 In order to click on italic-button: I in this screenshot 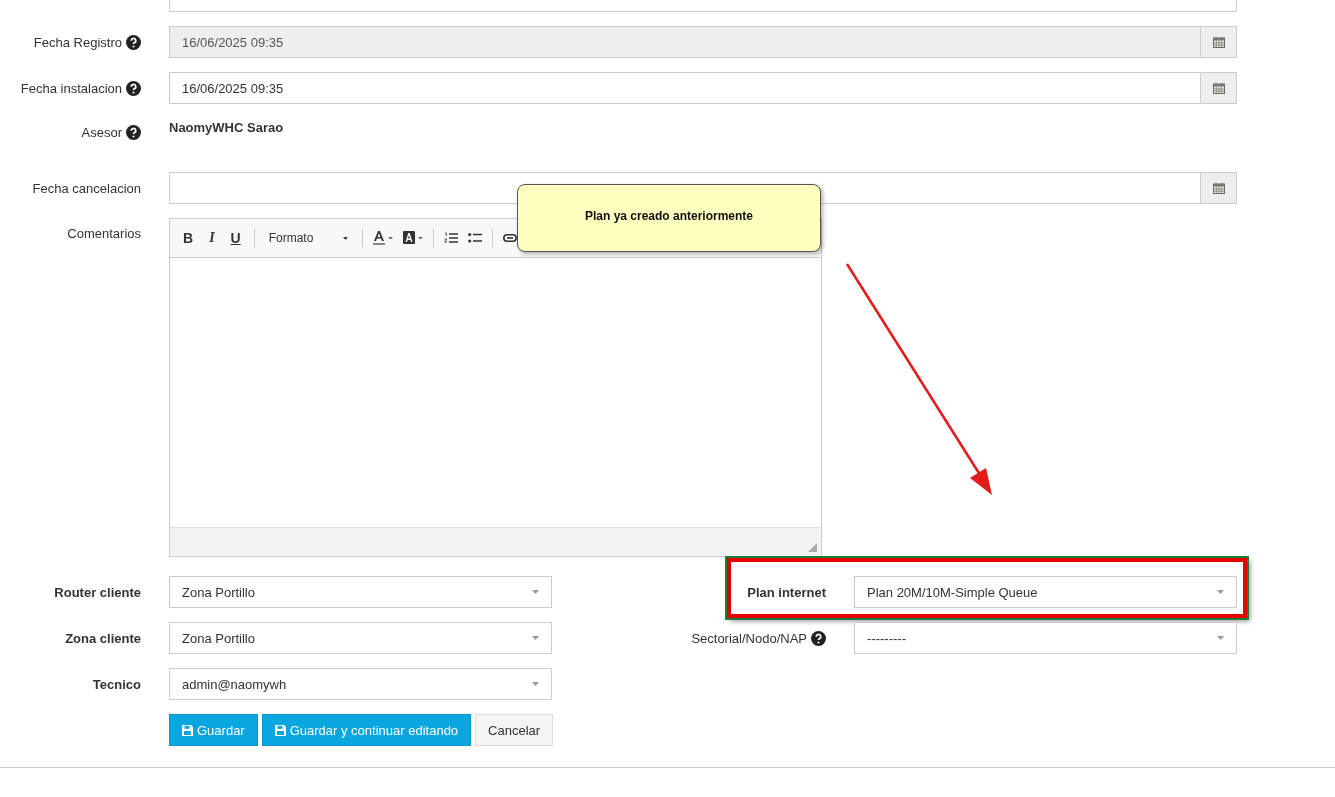, I will do `click(212, 238)`.